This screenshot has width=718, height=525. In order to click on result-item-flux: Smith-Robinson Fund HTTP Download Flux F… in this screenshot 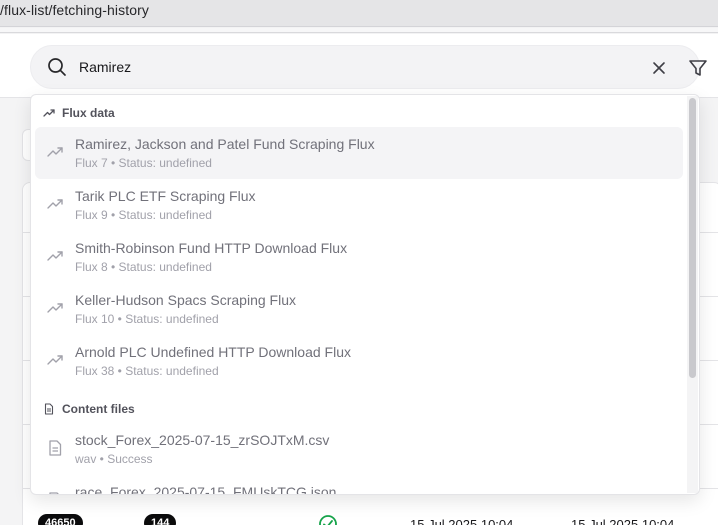, I will do `click(359, 257)`.